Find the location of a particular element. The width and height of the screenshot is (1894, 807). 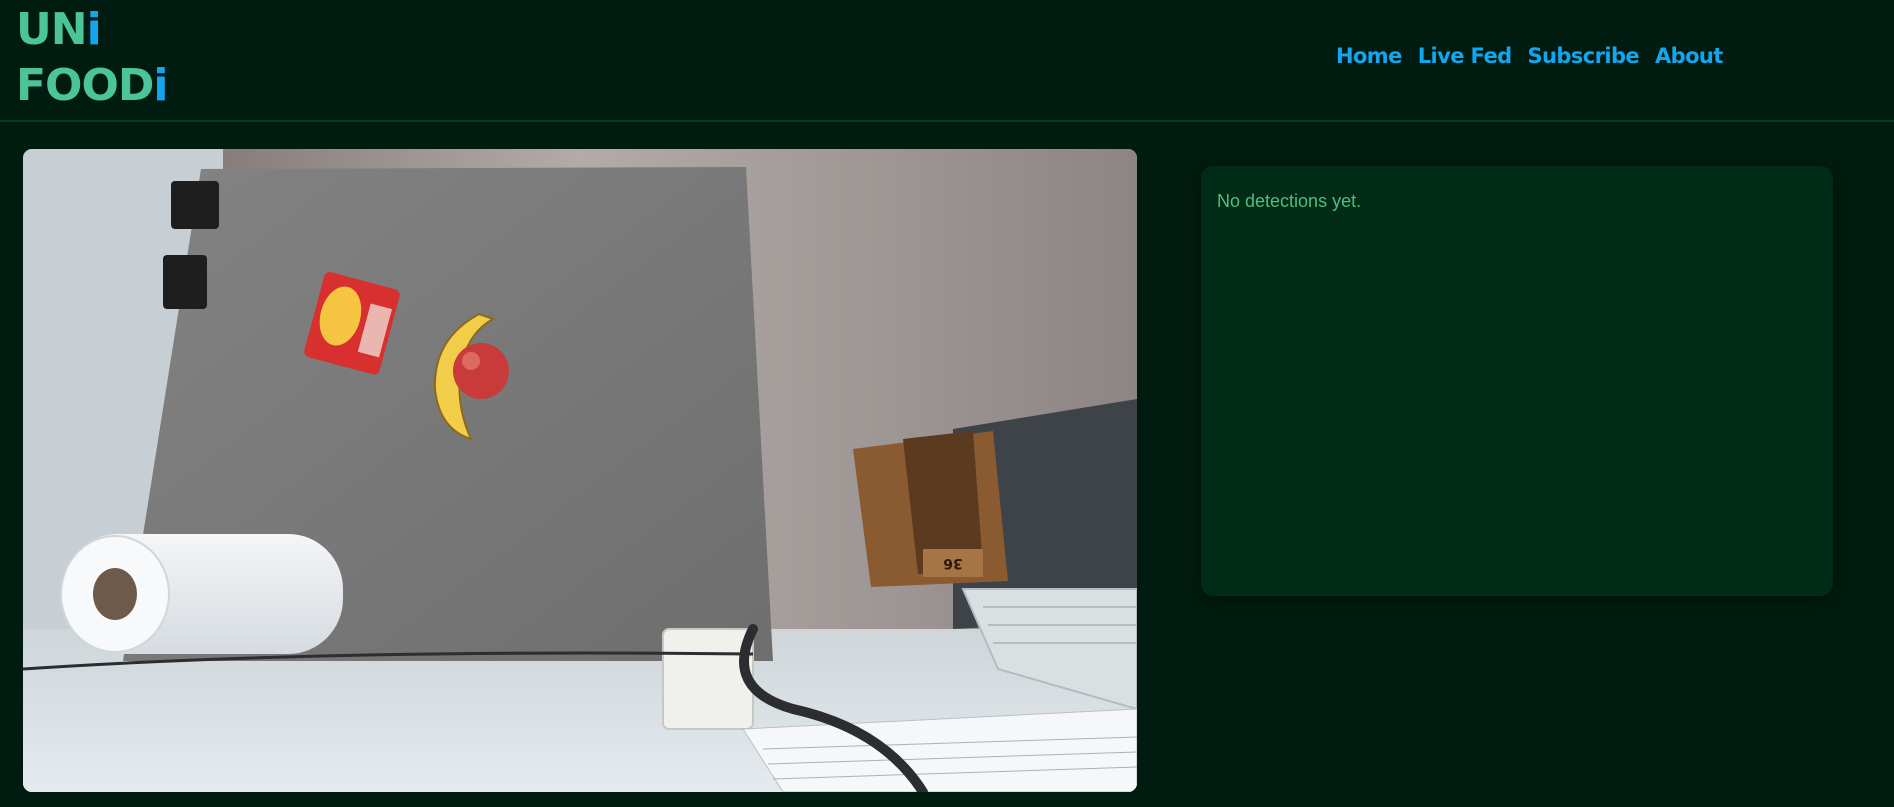

logo-line-2: FOODi is located at coordinates (92, 85).